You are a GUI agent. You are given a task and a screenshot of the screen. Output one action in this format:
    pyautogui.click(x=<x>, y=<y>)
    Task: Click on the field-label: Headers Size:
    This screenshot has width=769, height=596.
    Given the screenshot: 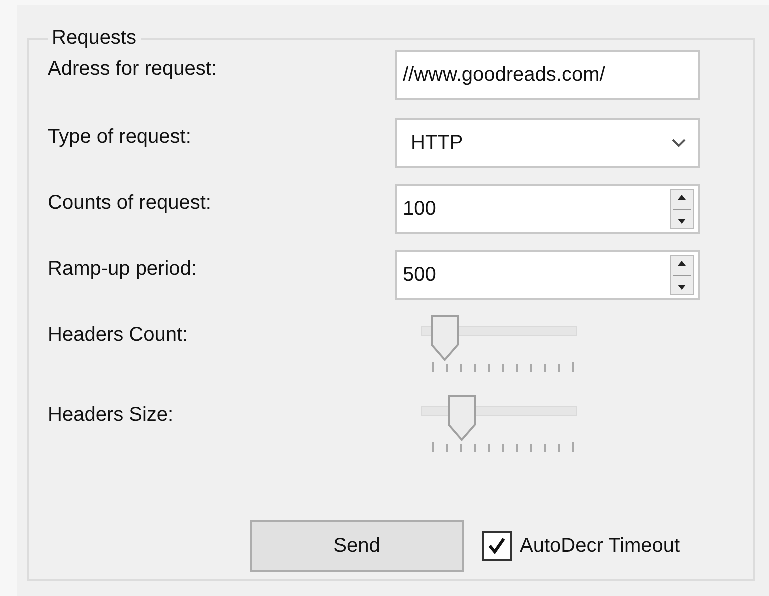 What is the action you would take?
    pyautogui.click(x=111, y=415)
    